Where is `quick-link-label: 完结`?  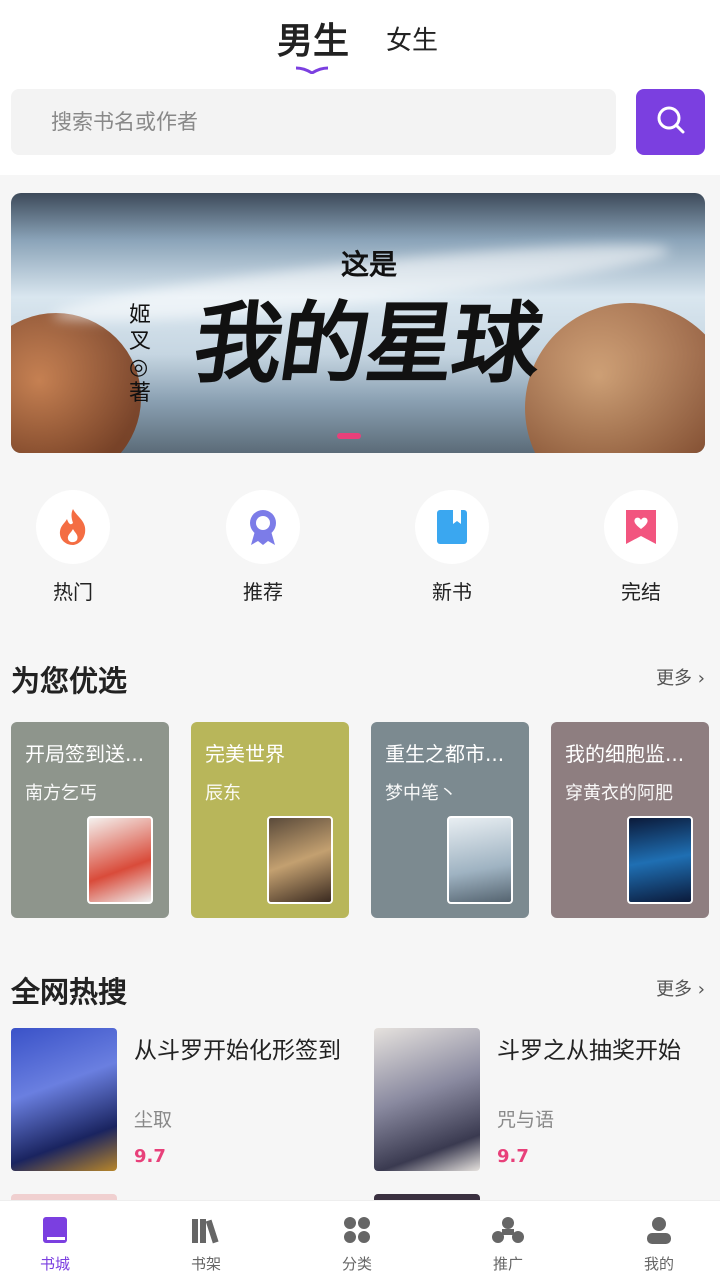 quick-link-label: 完结 is located at coordinates (641, 592).